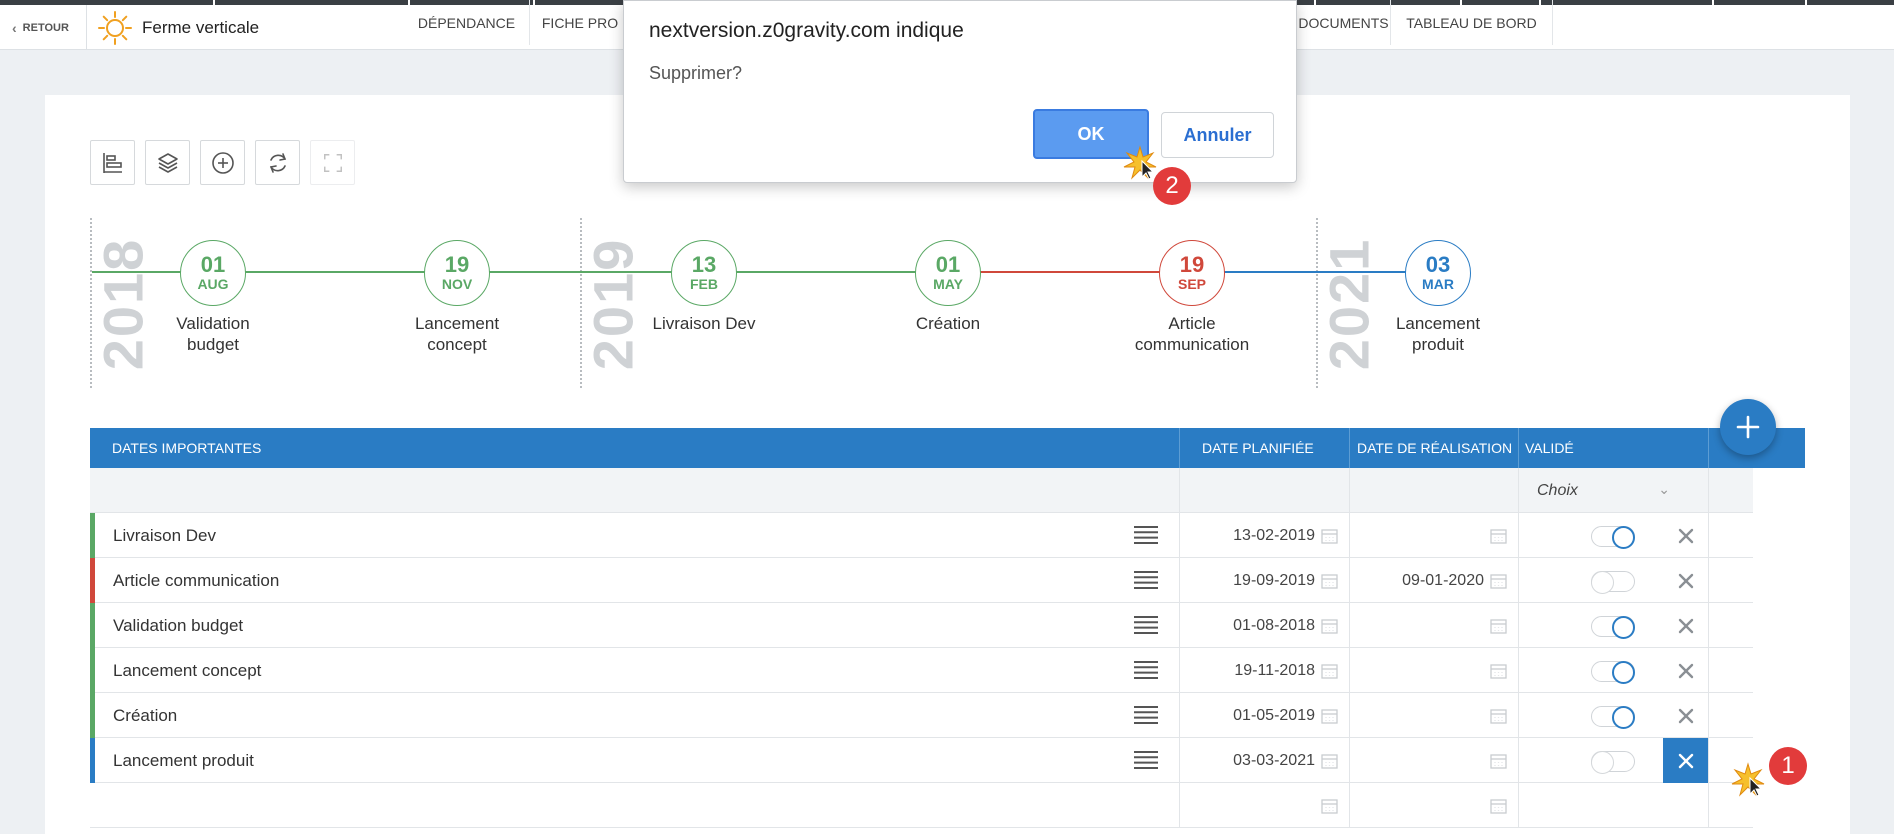 This screenshot has height=834, width=1894. Describe the element at coordinates (213, 297) in the screenshot. I see `milestone: 01 AUG Validation budget` at that location.